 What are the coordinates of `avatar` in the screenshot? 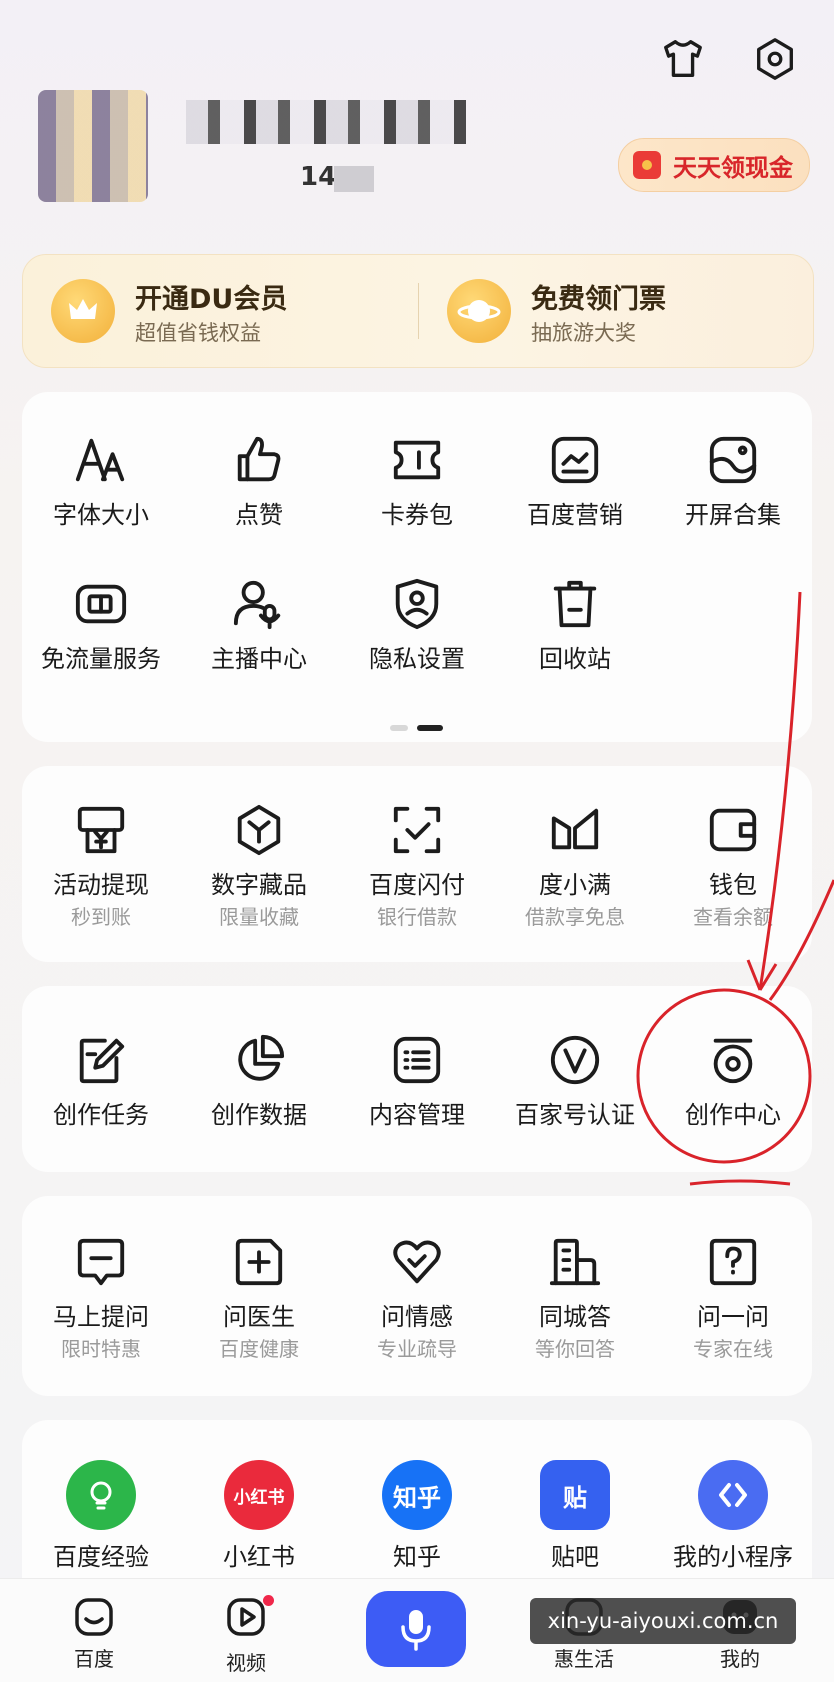 It's located at (93, 146).